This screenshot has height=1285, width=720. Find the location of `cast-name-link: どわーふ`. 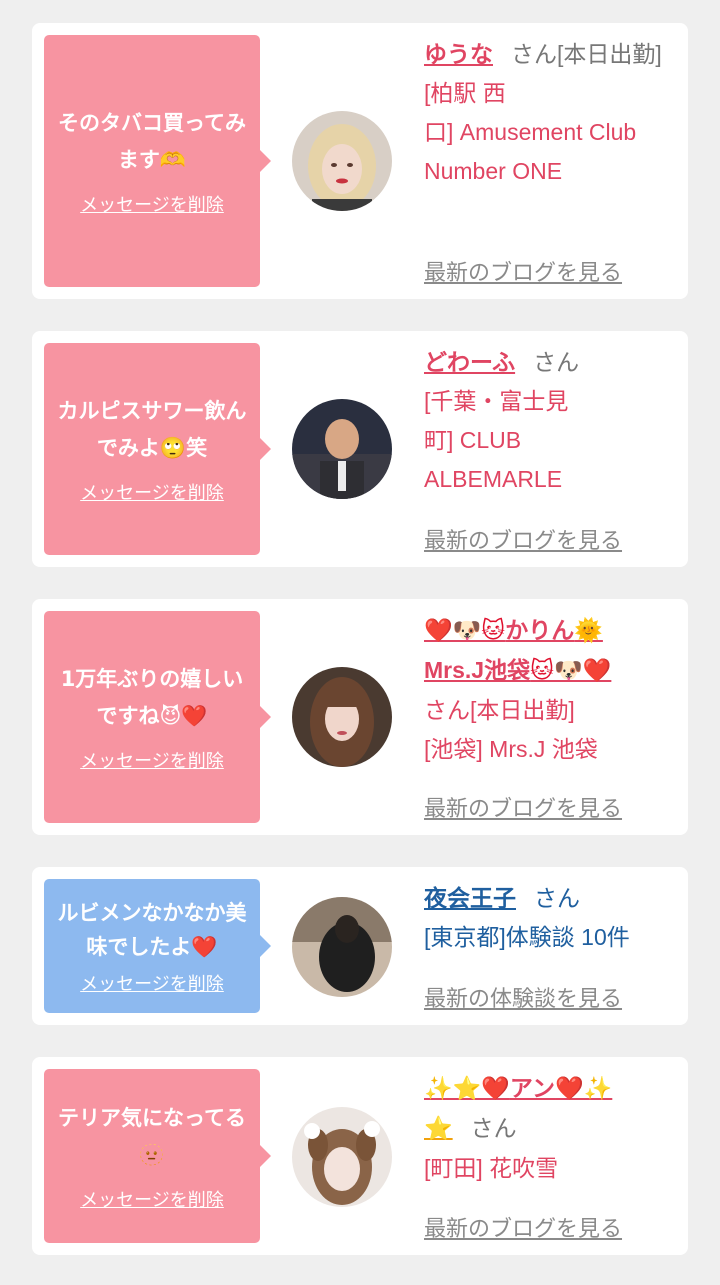

cast-name-link: どわーふ is located at coordinates (469, 362).